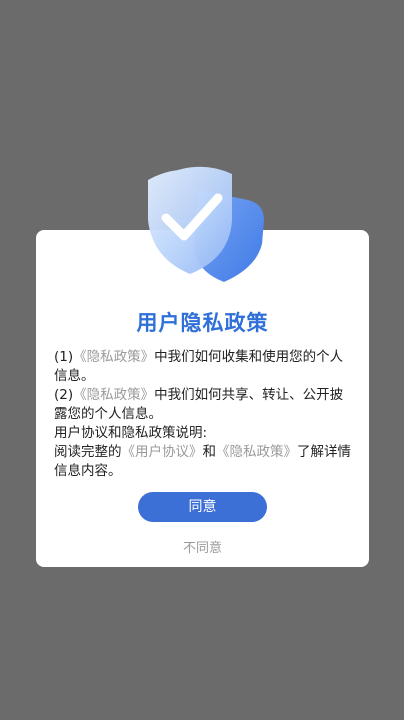 This screenshot has width=404, height=720. Describe the element at coordinates (64, 395) in the screenshot. I see `item-number: (2)` at that location.